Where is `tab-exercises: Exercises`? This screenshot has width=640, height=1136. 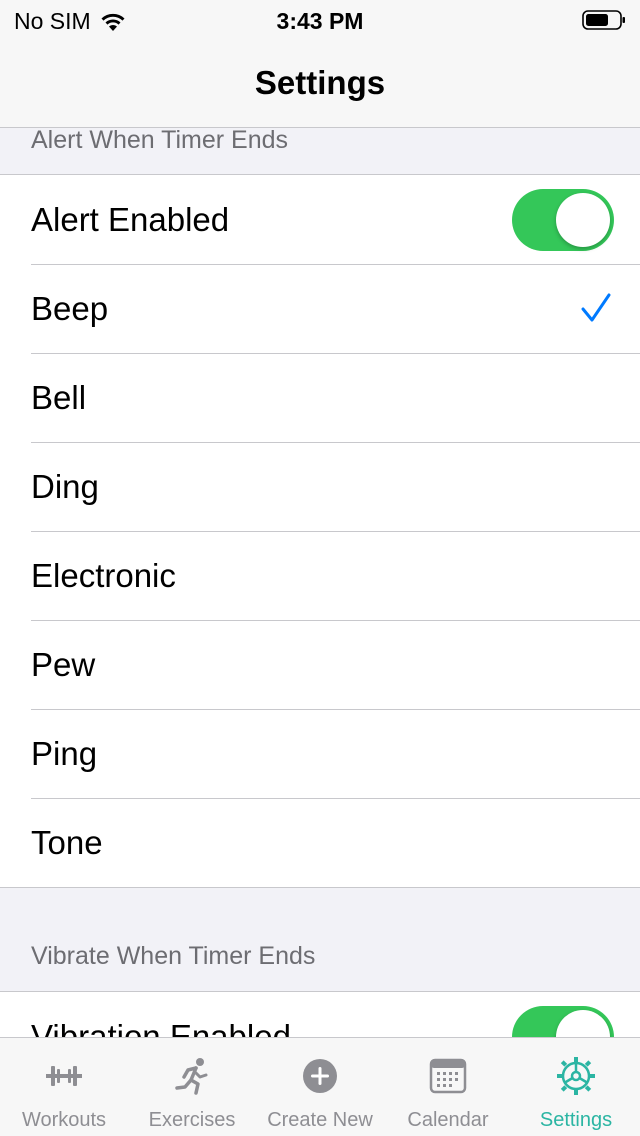 tab-exercises: Exercises is located at coordinates (192, 1087).